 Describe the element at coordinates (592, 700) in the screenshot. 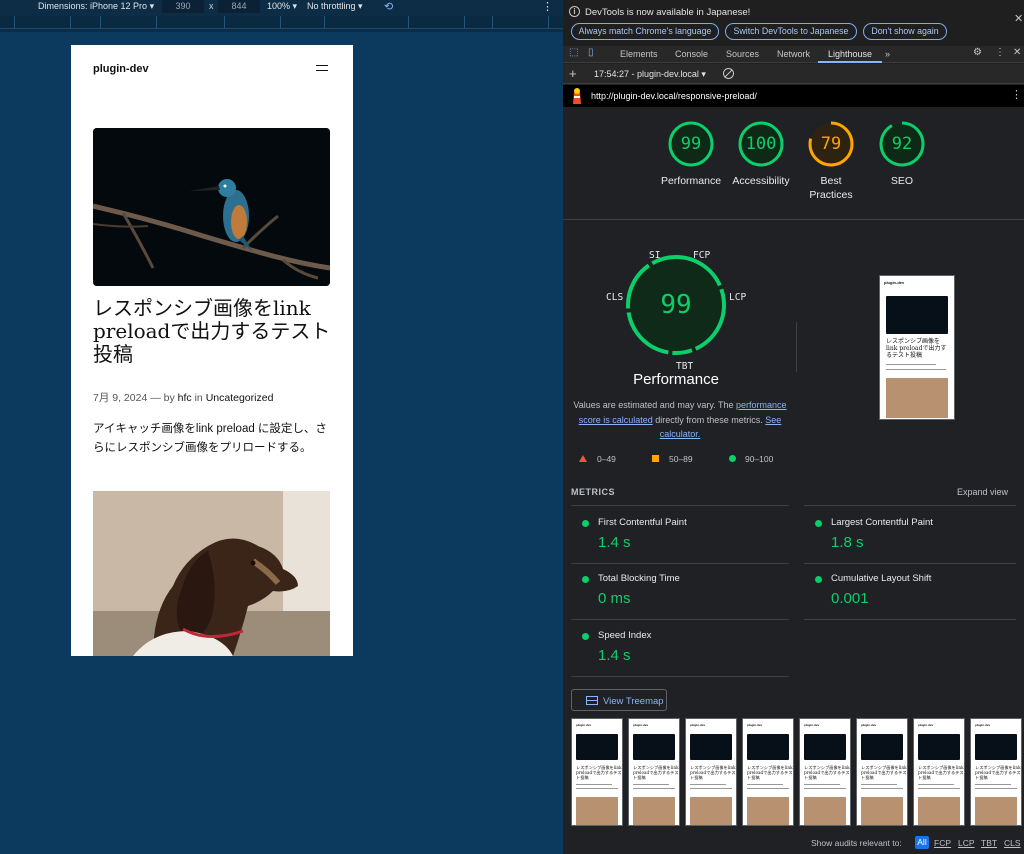

I see `treemap-icon` at that location.